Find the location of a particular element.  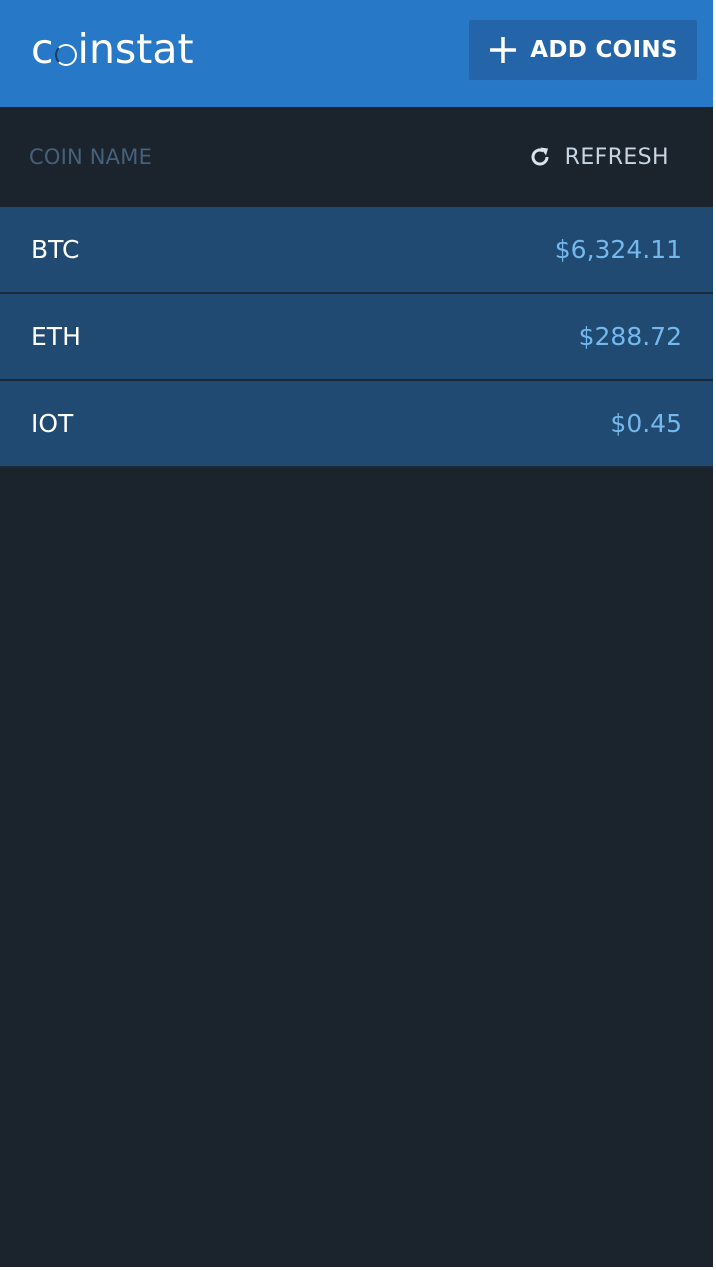

coin-name-column-label: COIN NAME is located at coordinates (91, 157).